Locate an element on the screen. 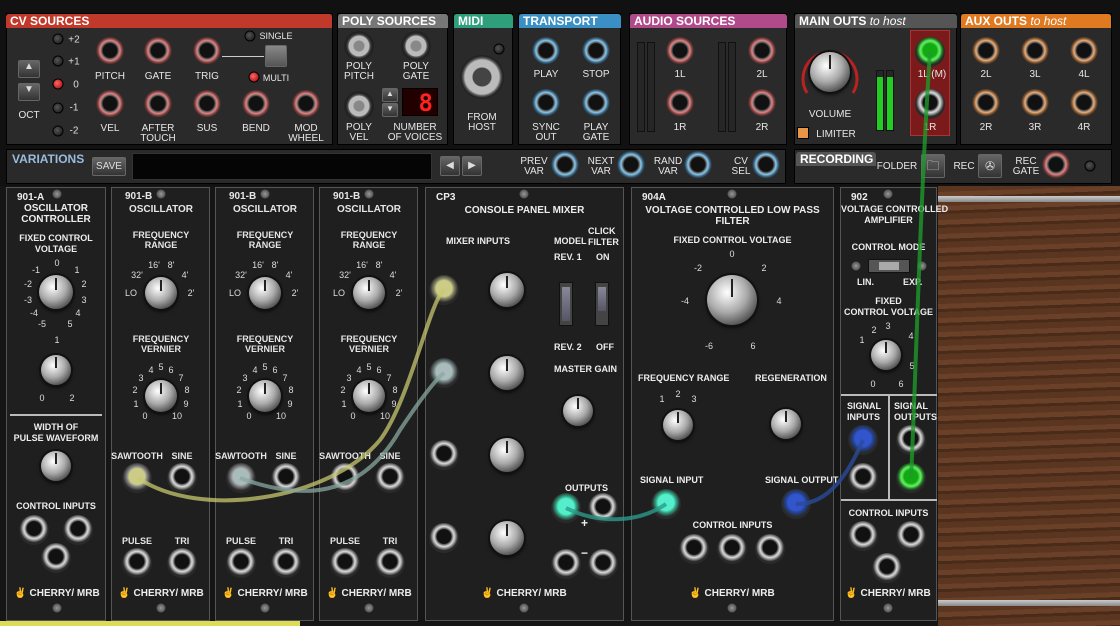 The height and width of the screenshot is (626, 1120). regeneration-knob is located at coordinates (786, 424).